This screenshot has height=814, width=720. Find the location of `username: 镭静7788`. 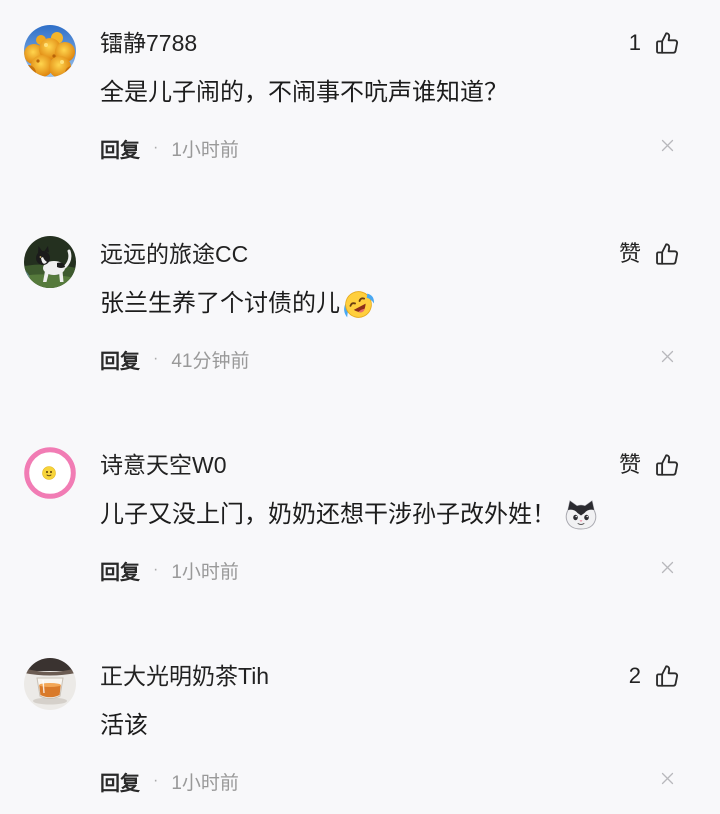

username: 镭静7788 is located at coordinates (148, 43).